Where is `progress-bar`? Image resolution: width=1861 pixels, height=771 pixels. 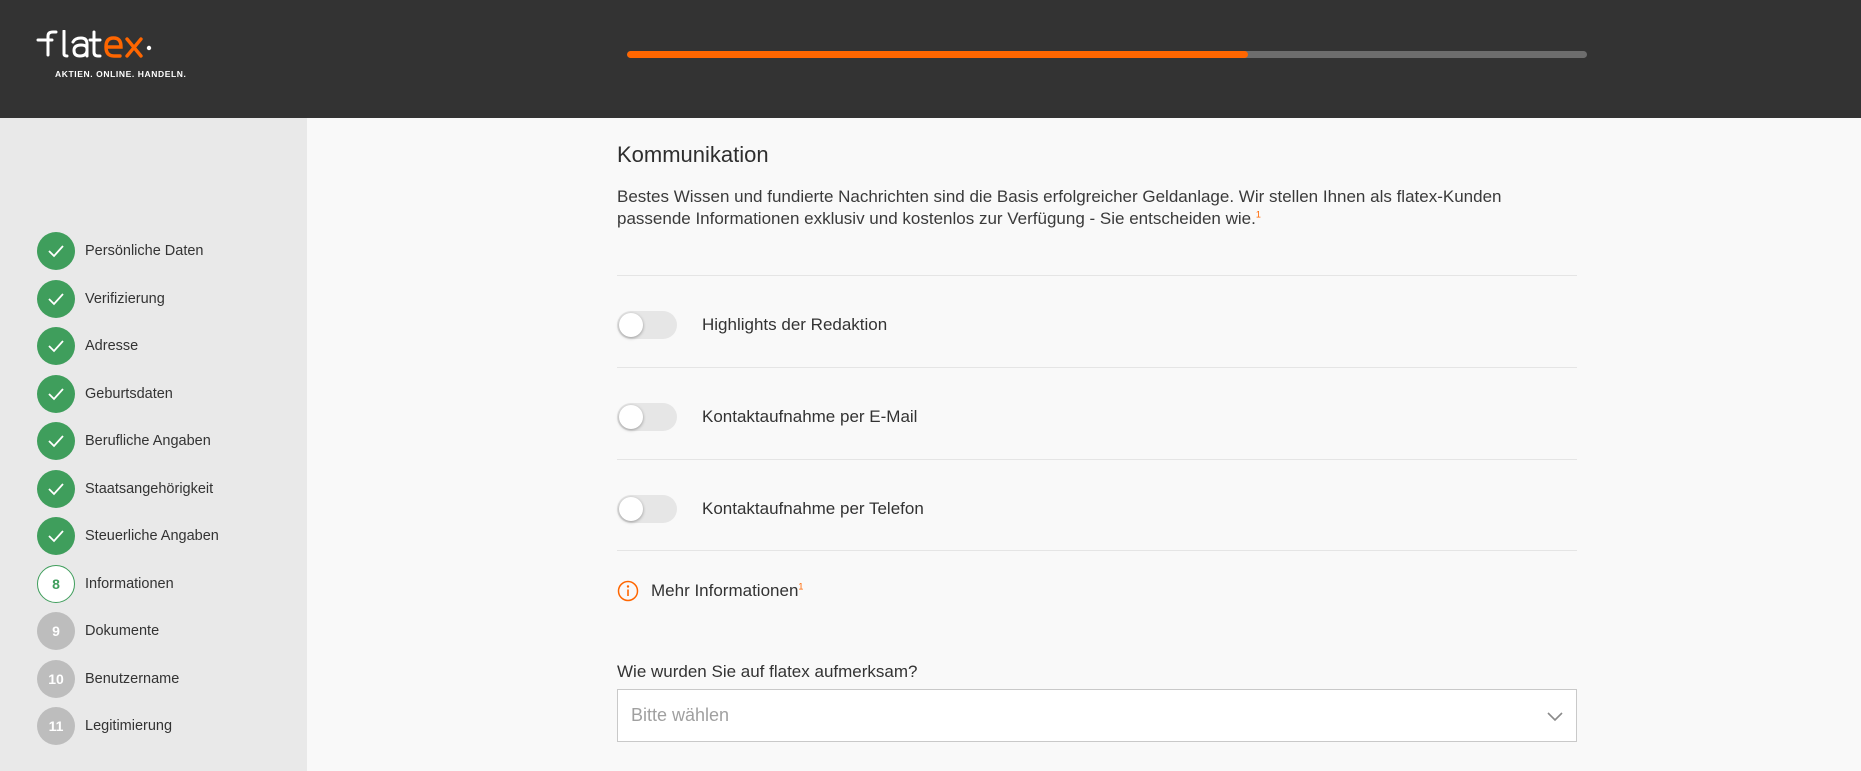
progress-bar is located at coordinates (1107, 54).